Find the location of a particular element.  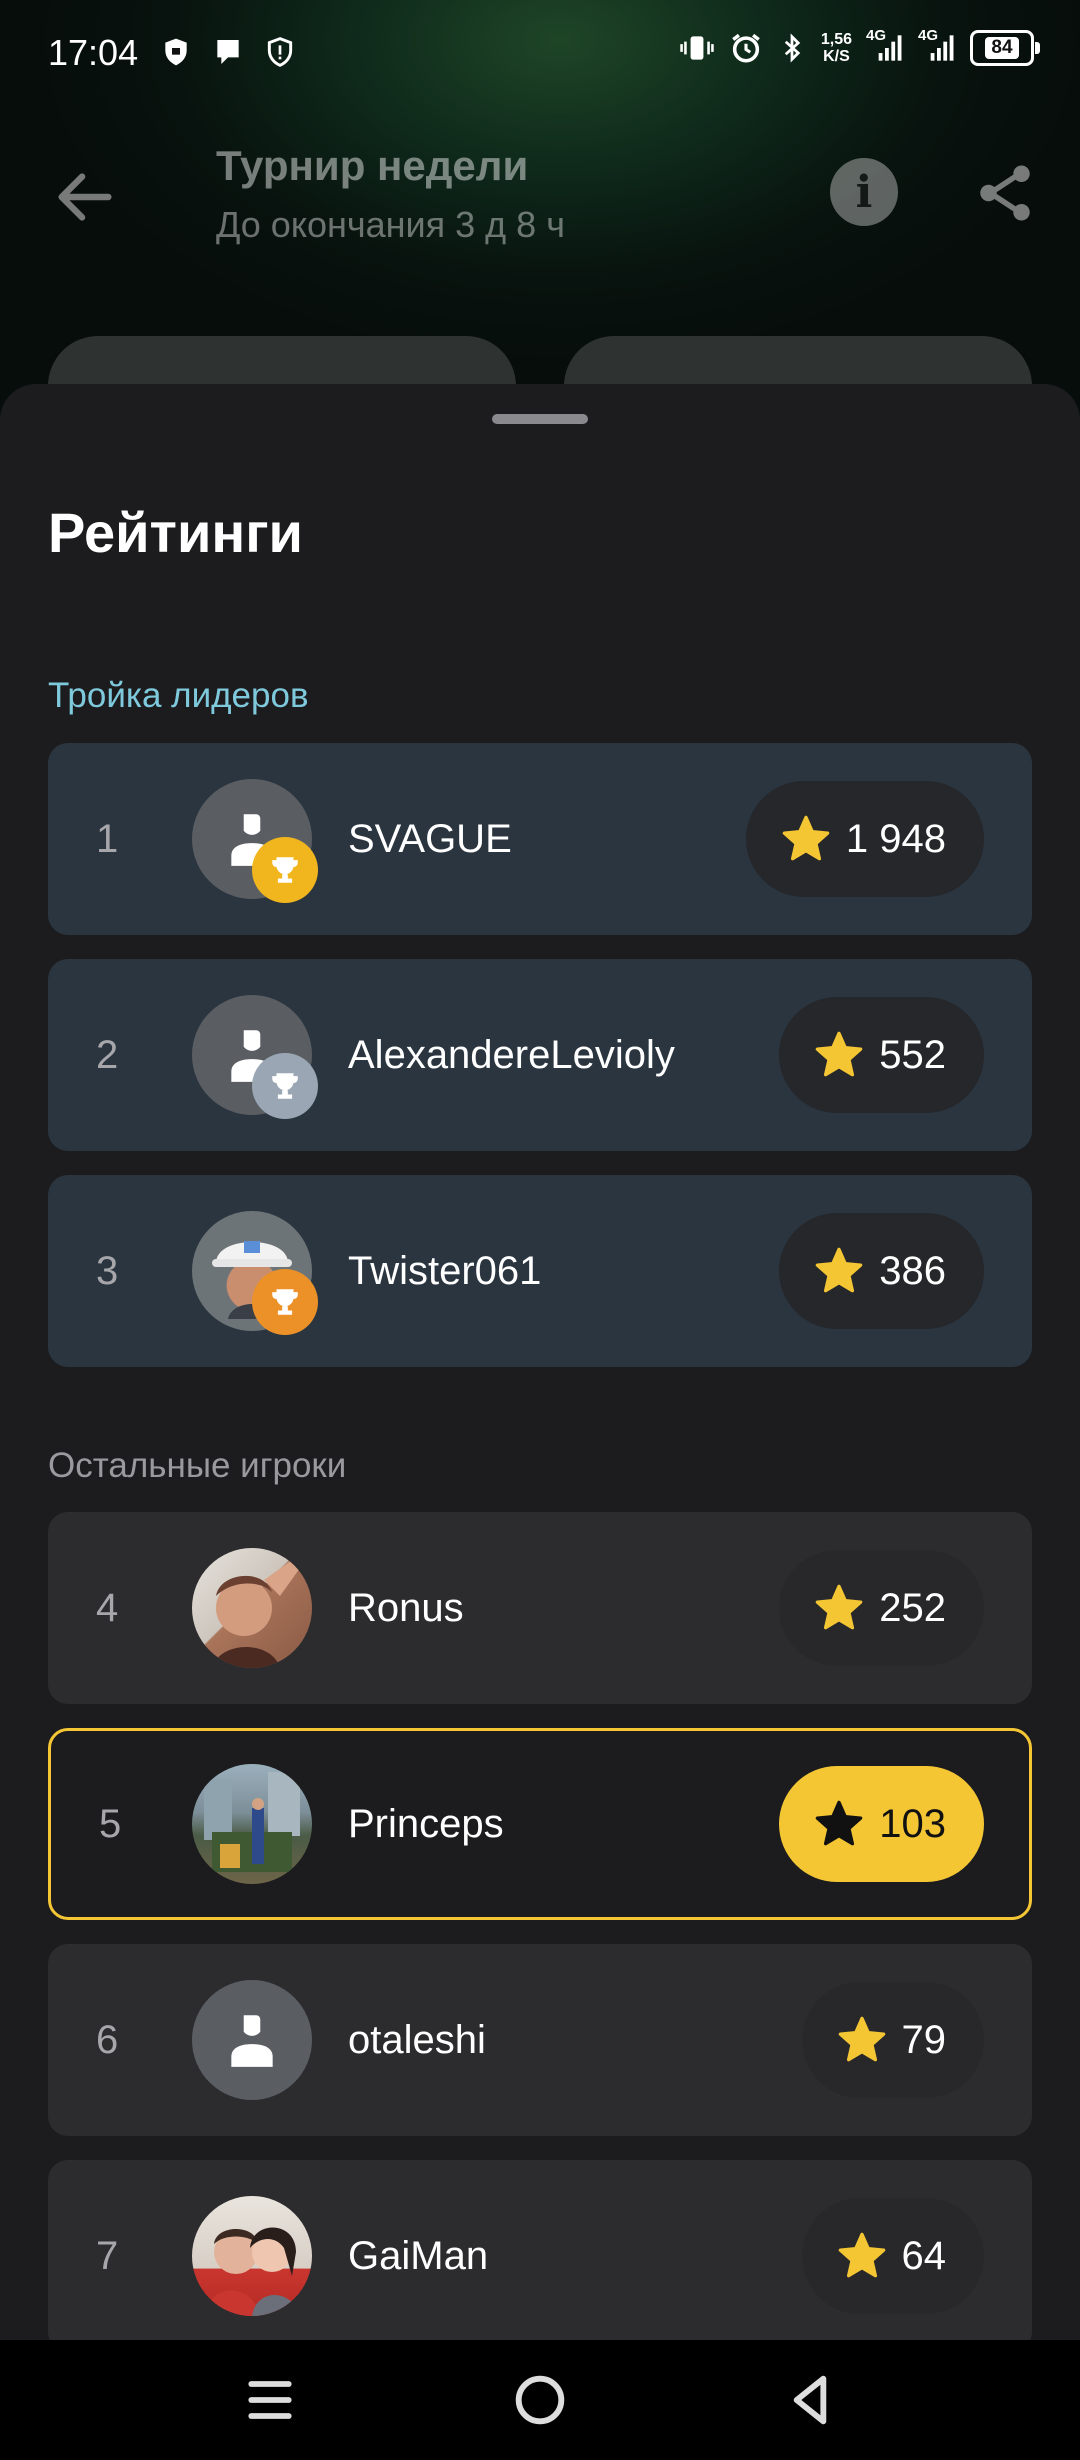

score-badge: 64 is located at coordinates (892, 2256).